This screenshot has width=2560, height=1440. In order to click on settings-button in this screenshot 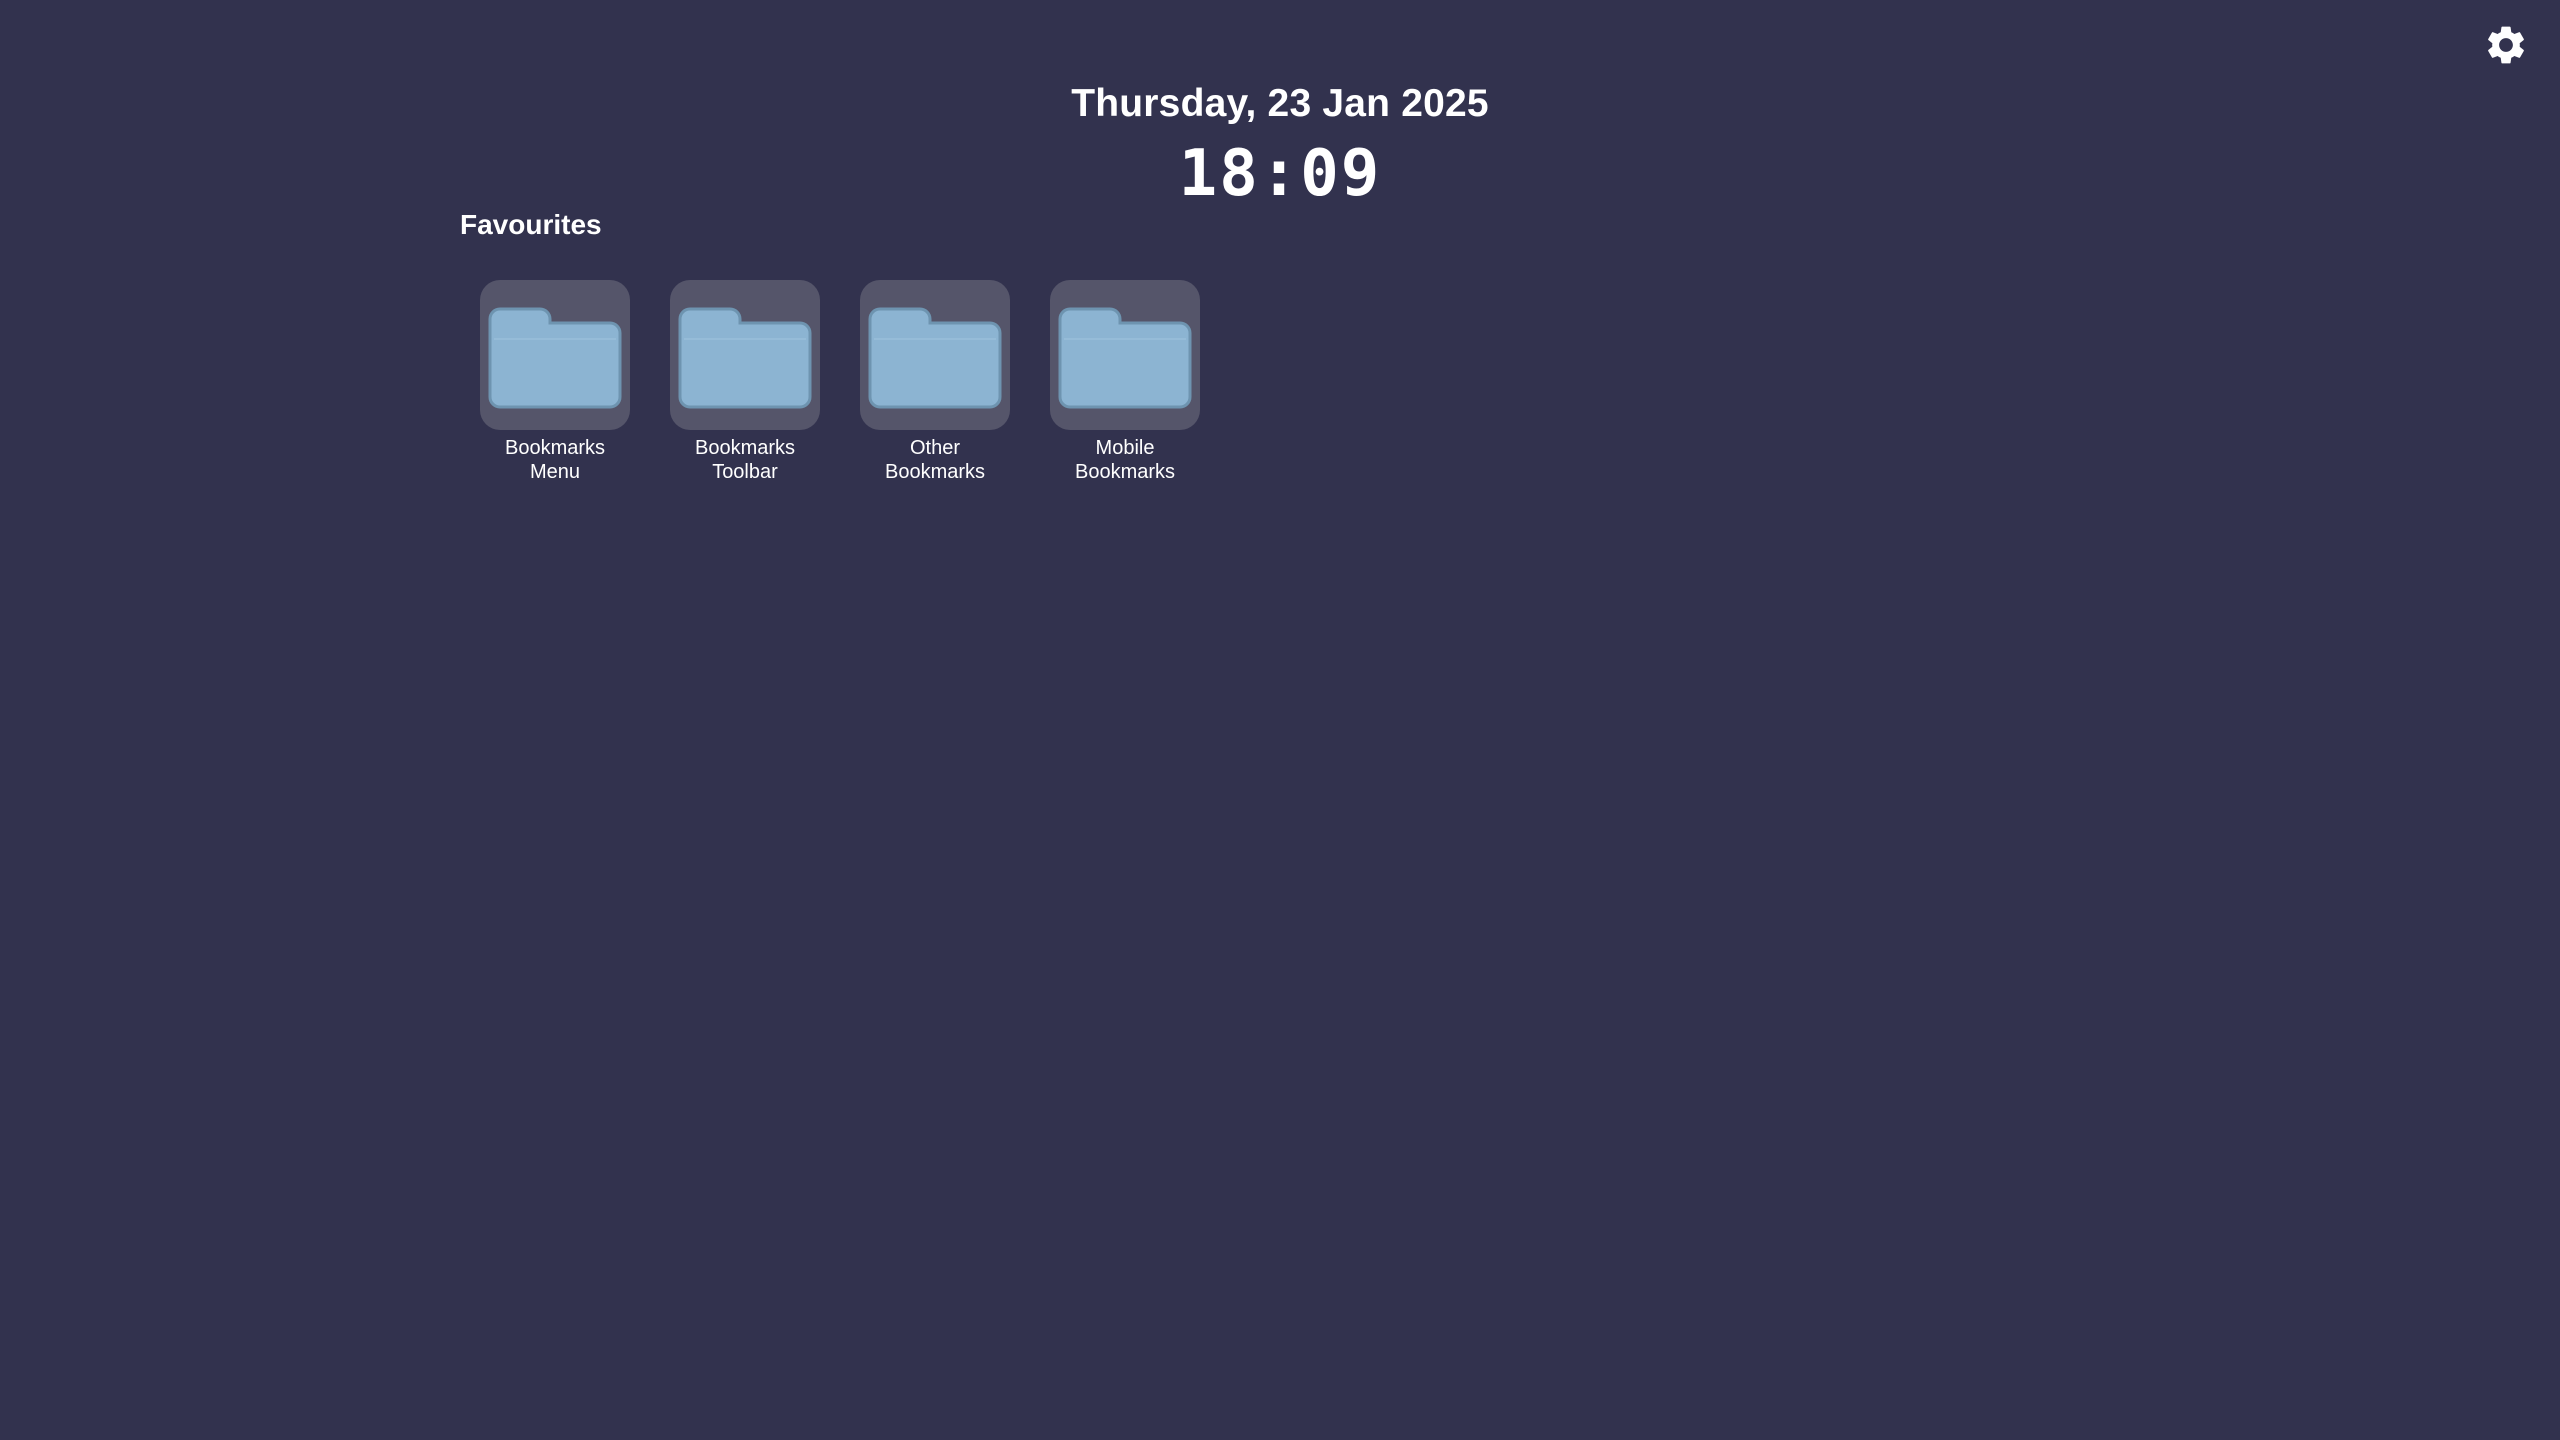, I will do `click(2506, 45)`.